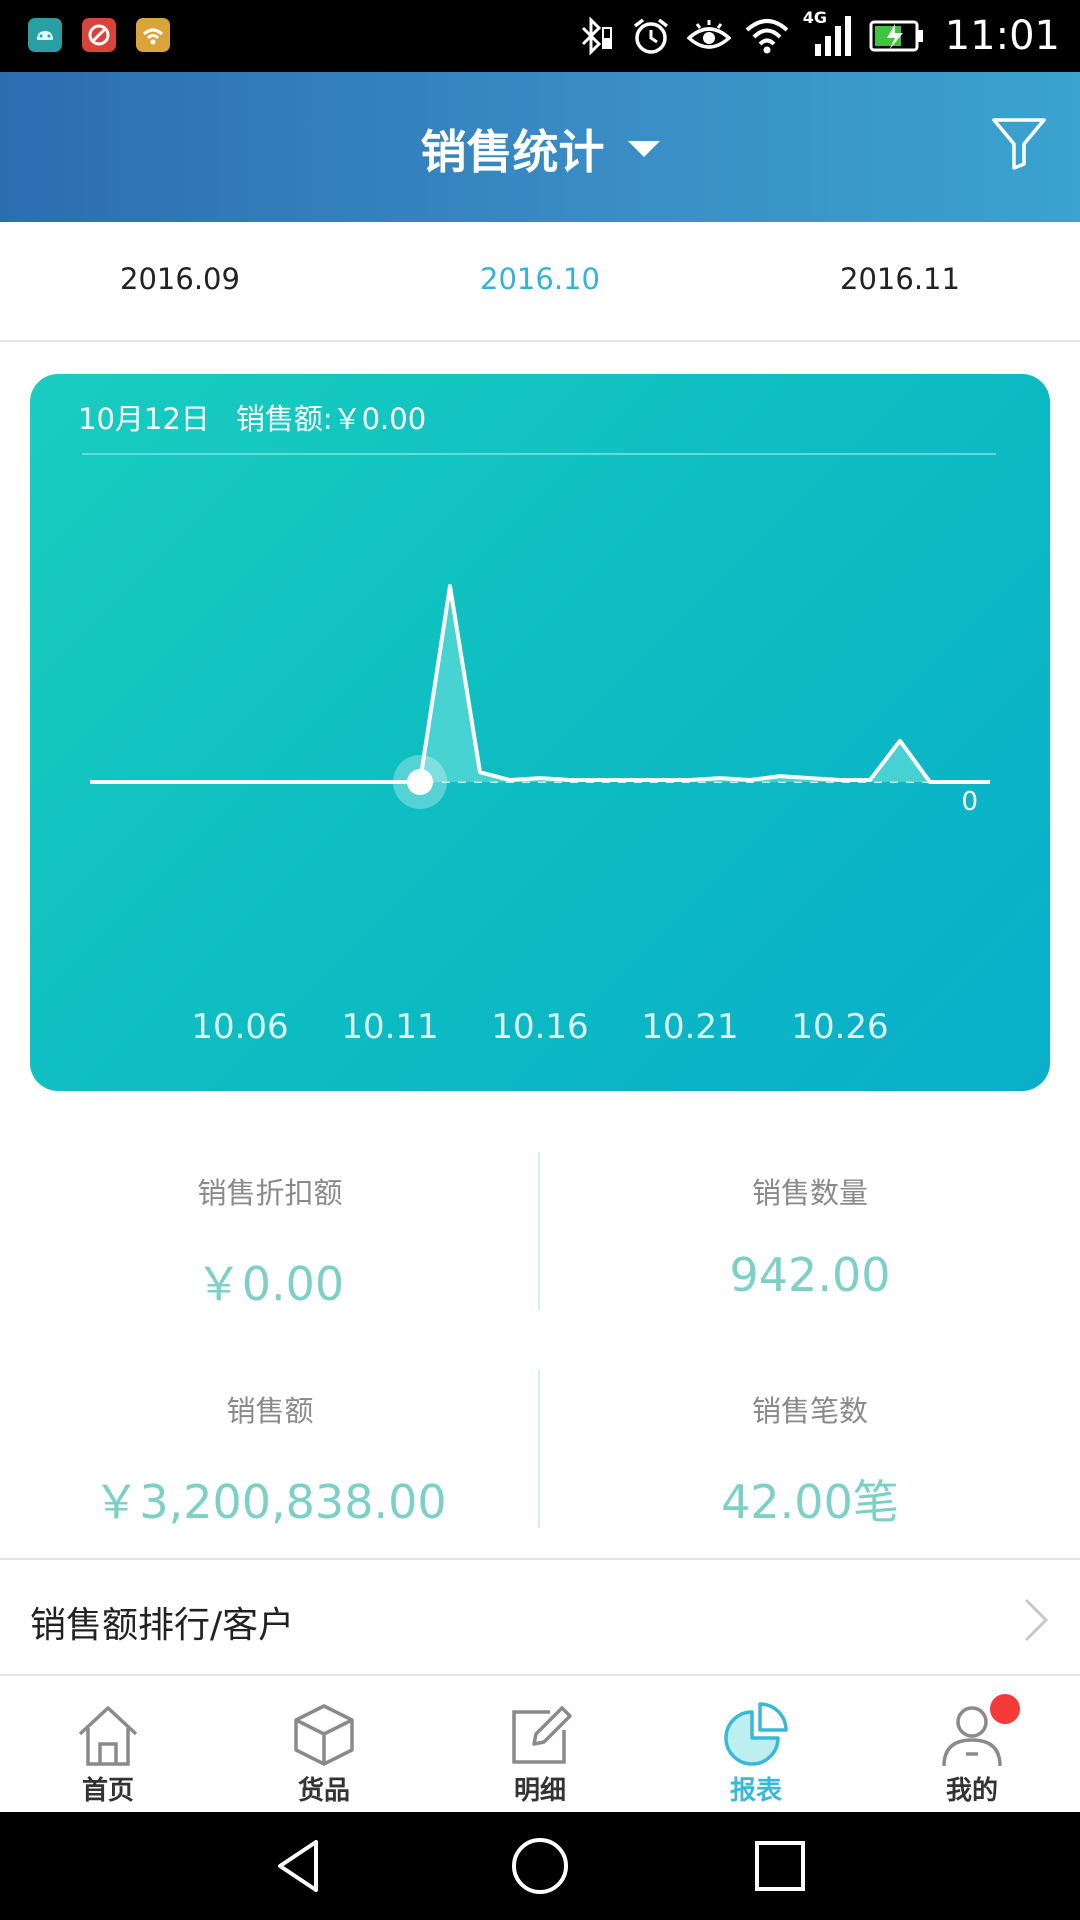  I want to click on chart-selected-sales: 销售额:￥0.00, so click(331, 419).